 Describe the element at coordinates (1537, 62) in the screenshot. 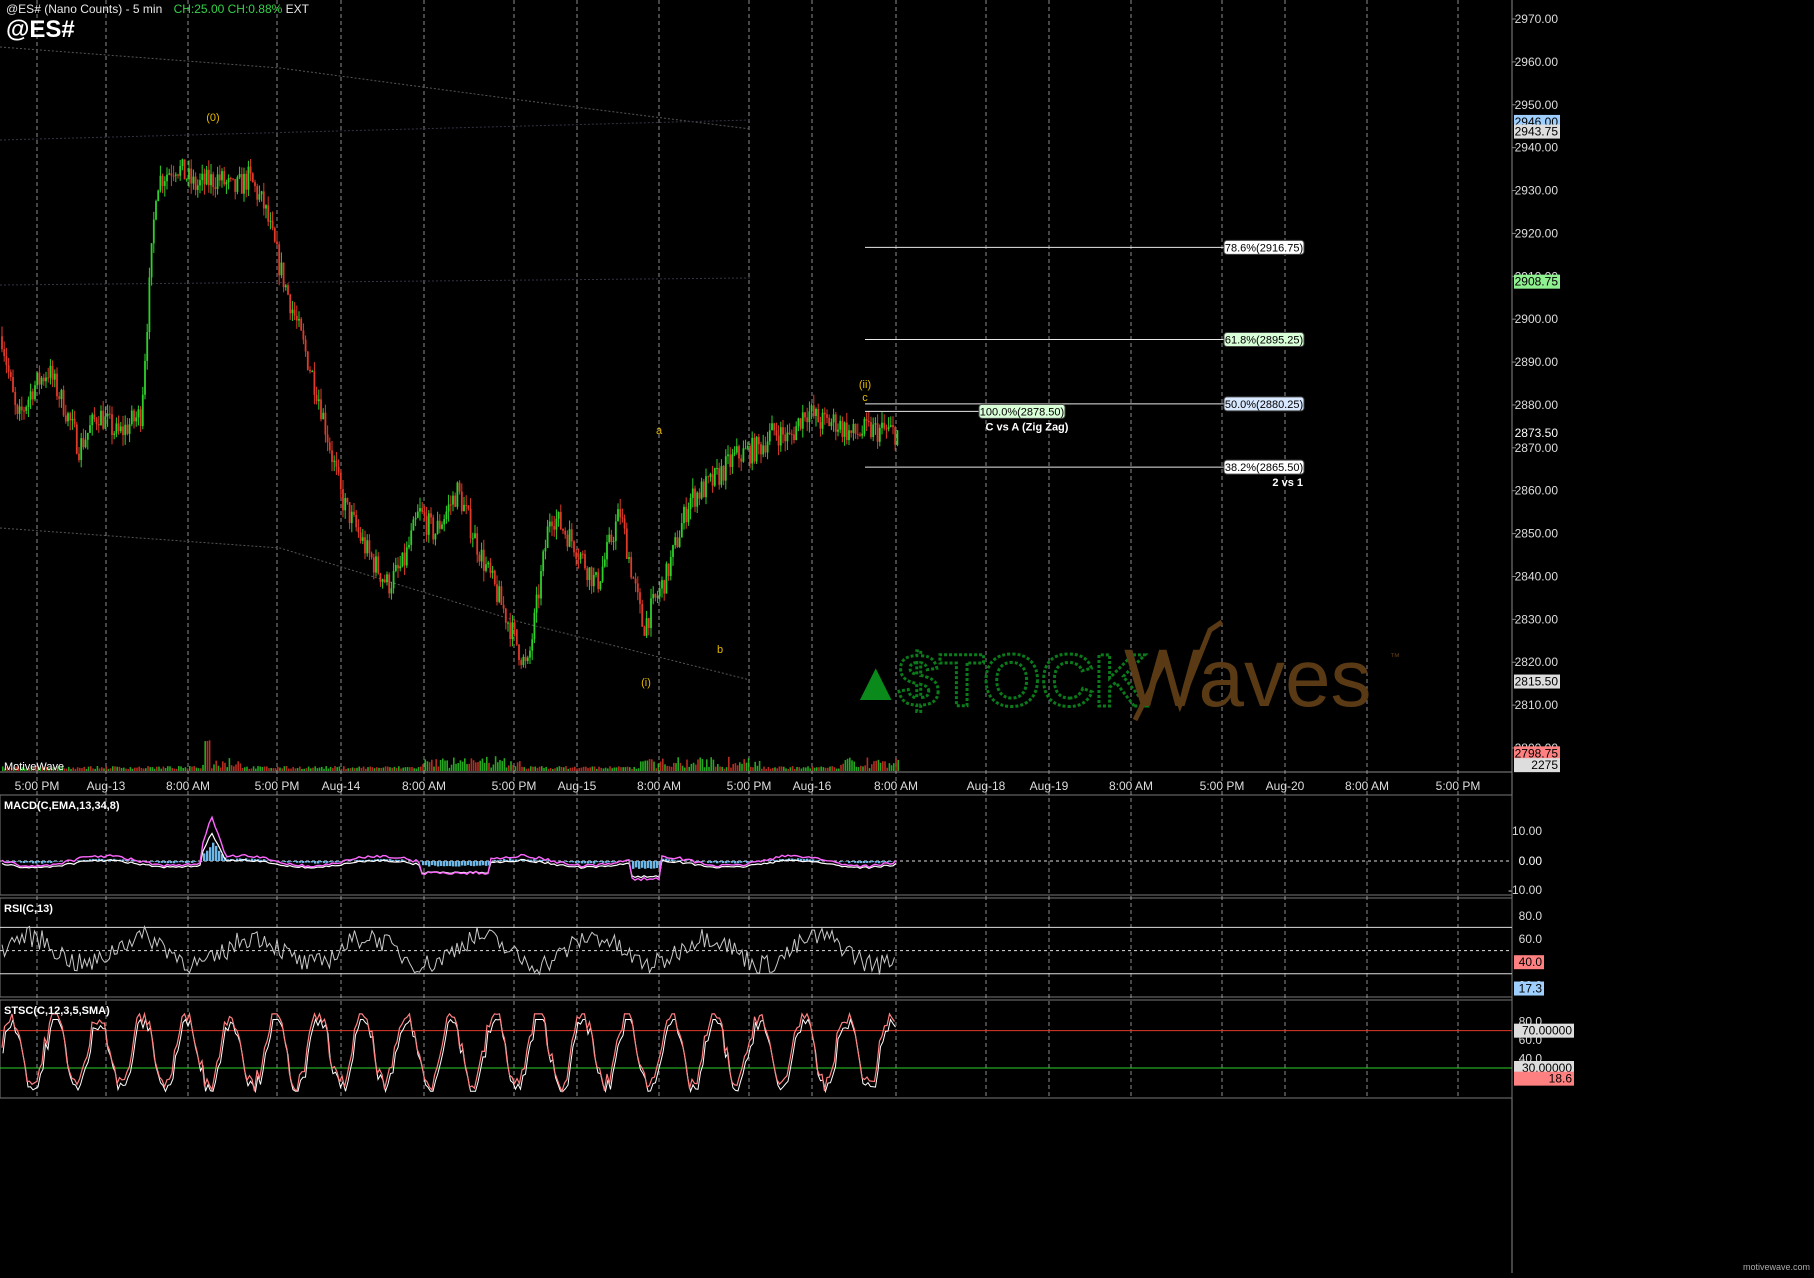

I see `price-tick-label: 2960.00` at that location.